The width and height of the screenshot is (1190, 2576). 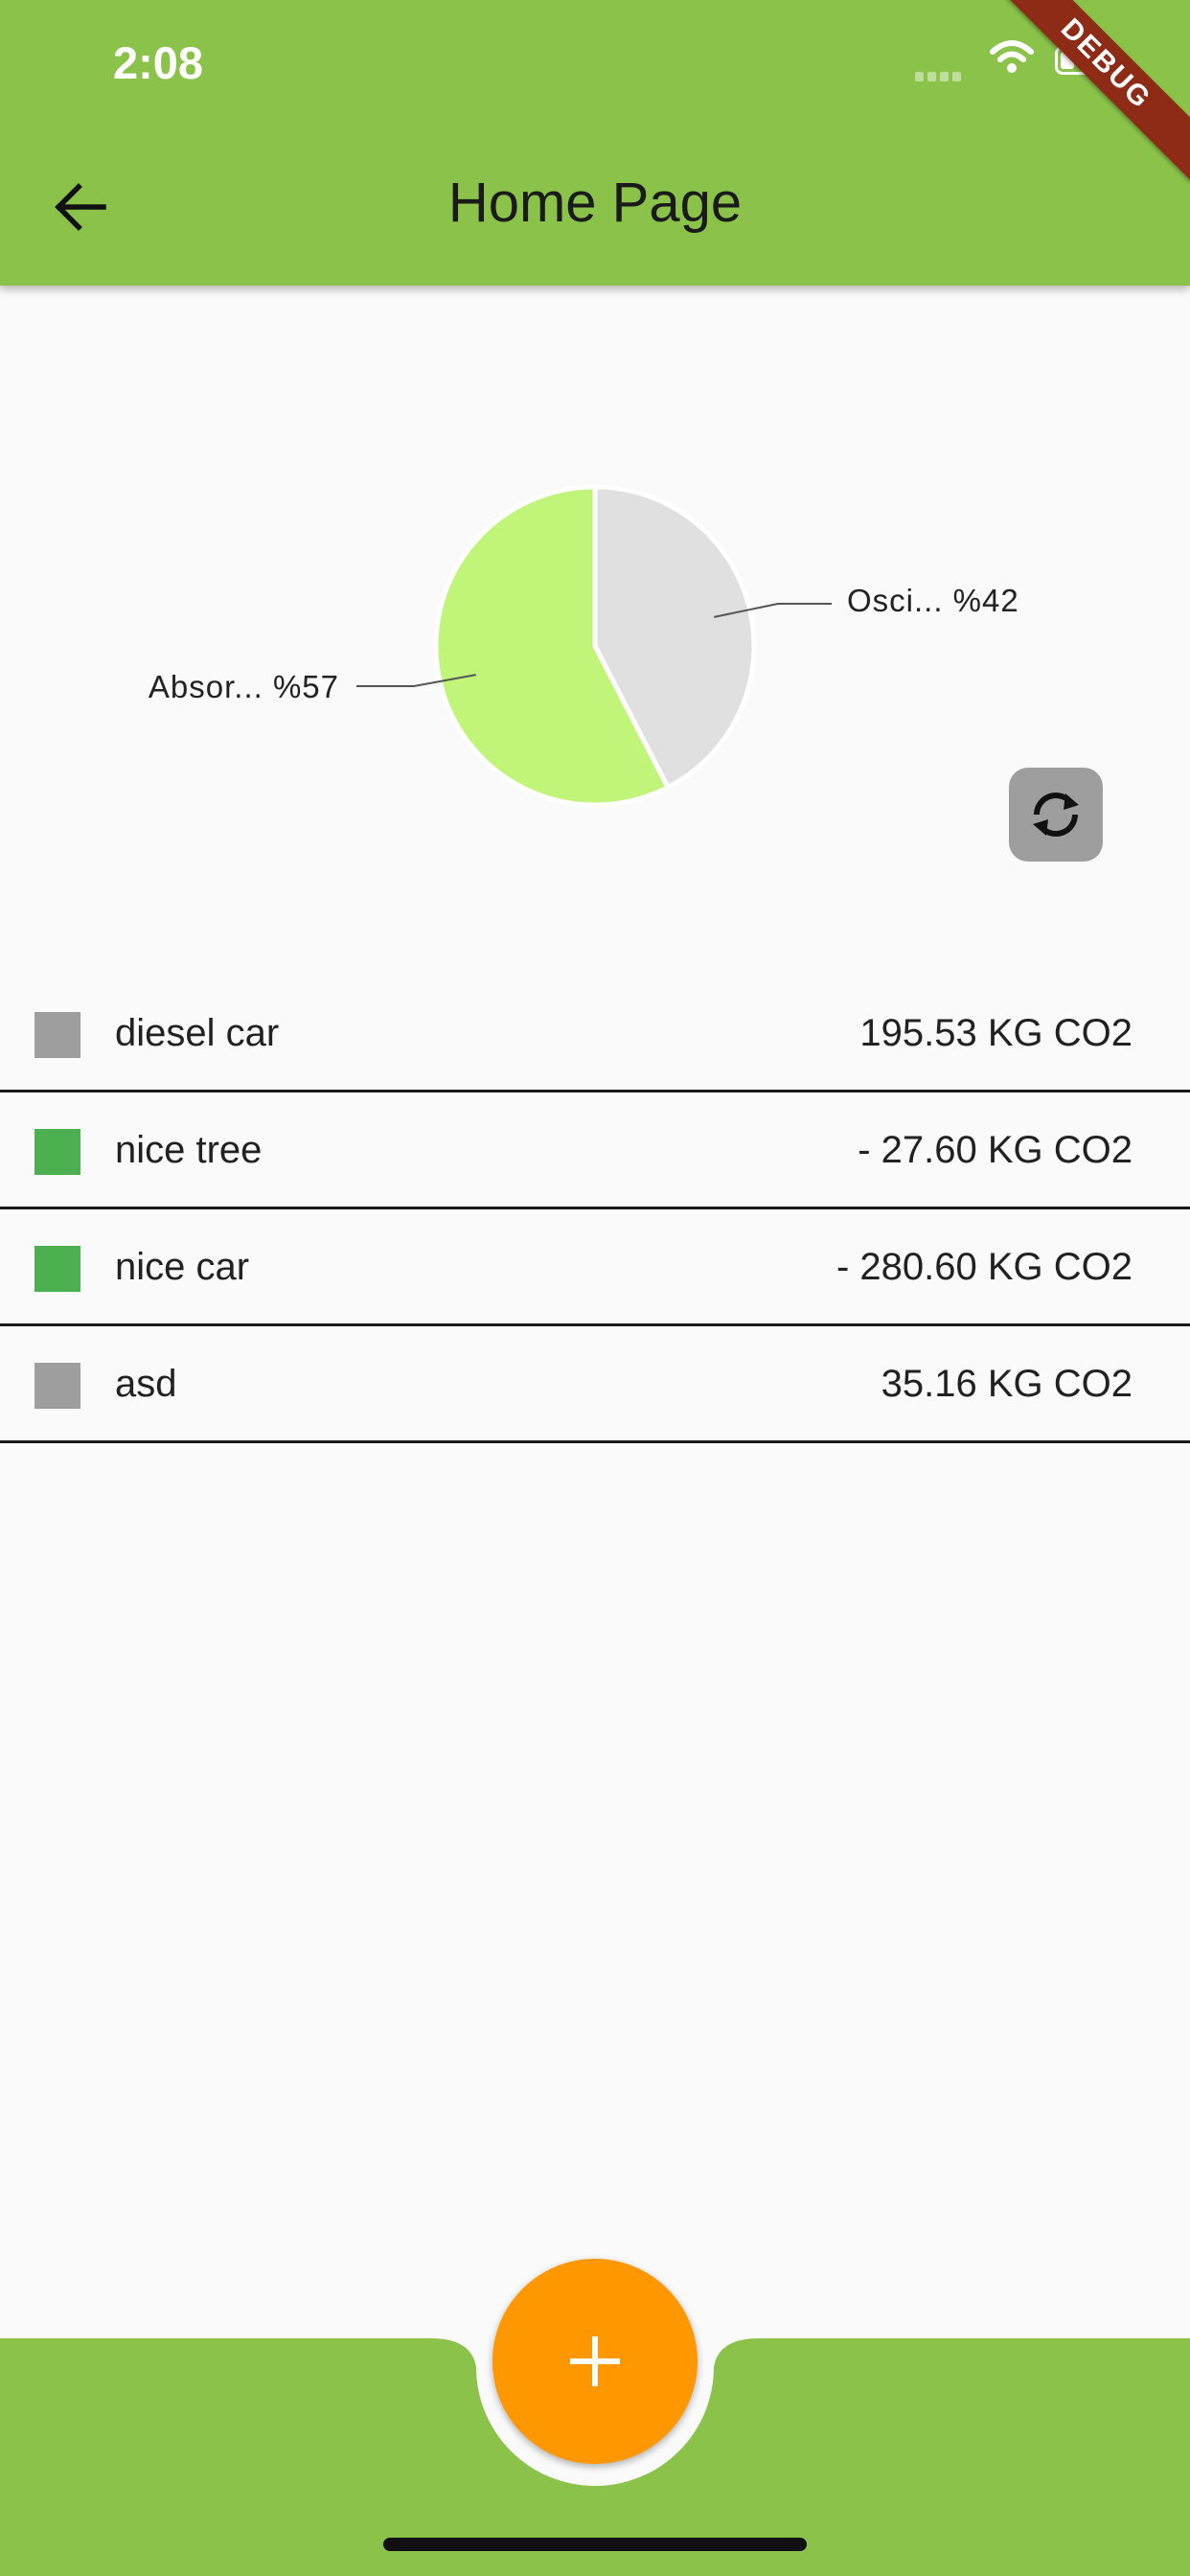 I want to click on slice-label: Osci... %42, so click(x=933, y=600).